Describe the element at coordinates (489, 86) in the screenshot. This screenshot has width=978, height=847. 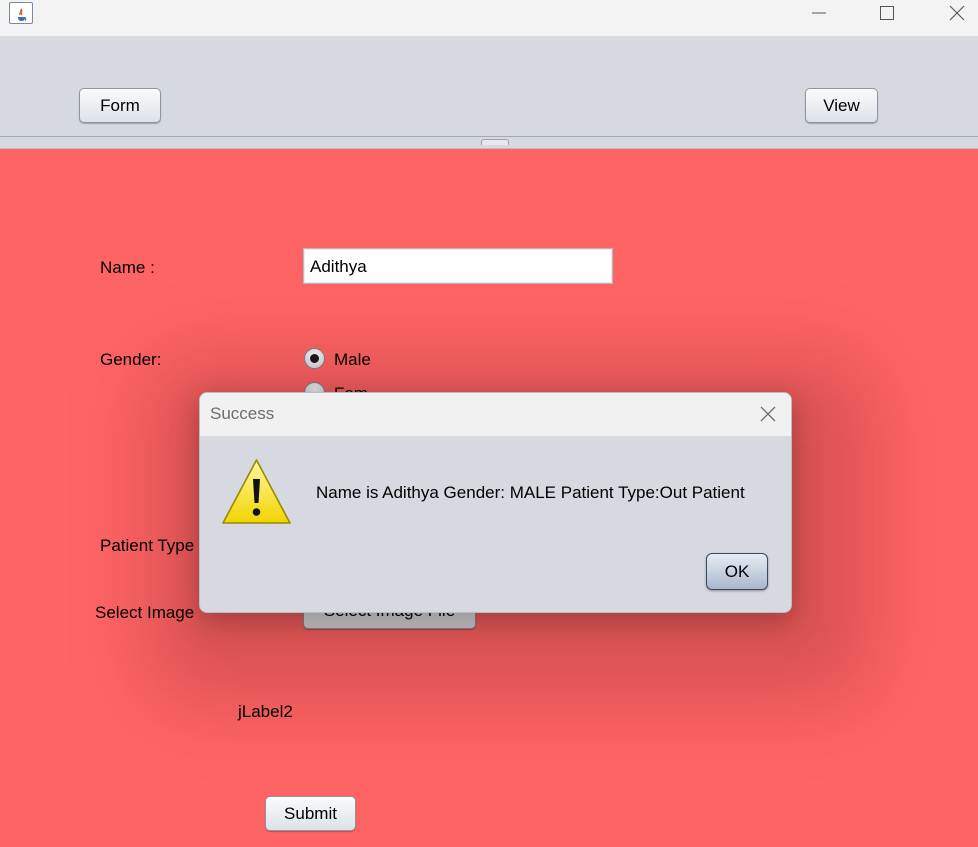
I see `top-panel: Form View` at that location.